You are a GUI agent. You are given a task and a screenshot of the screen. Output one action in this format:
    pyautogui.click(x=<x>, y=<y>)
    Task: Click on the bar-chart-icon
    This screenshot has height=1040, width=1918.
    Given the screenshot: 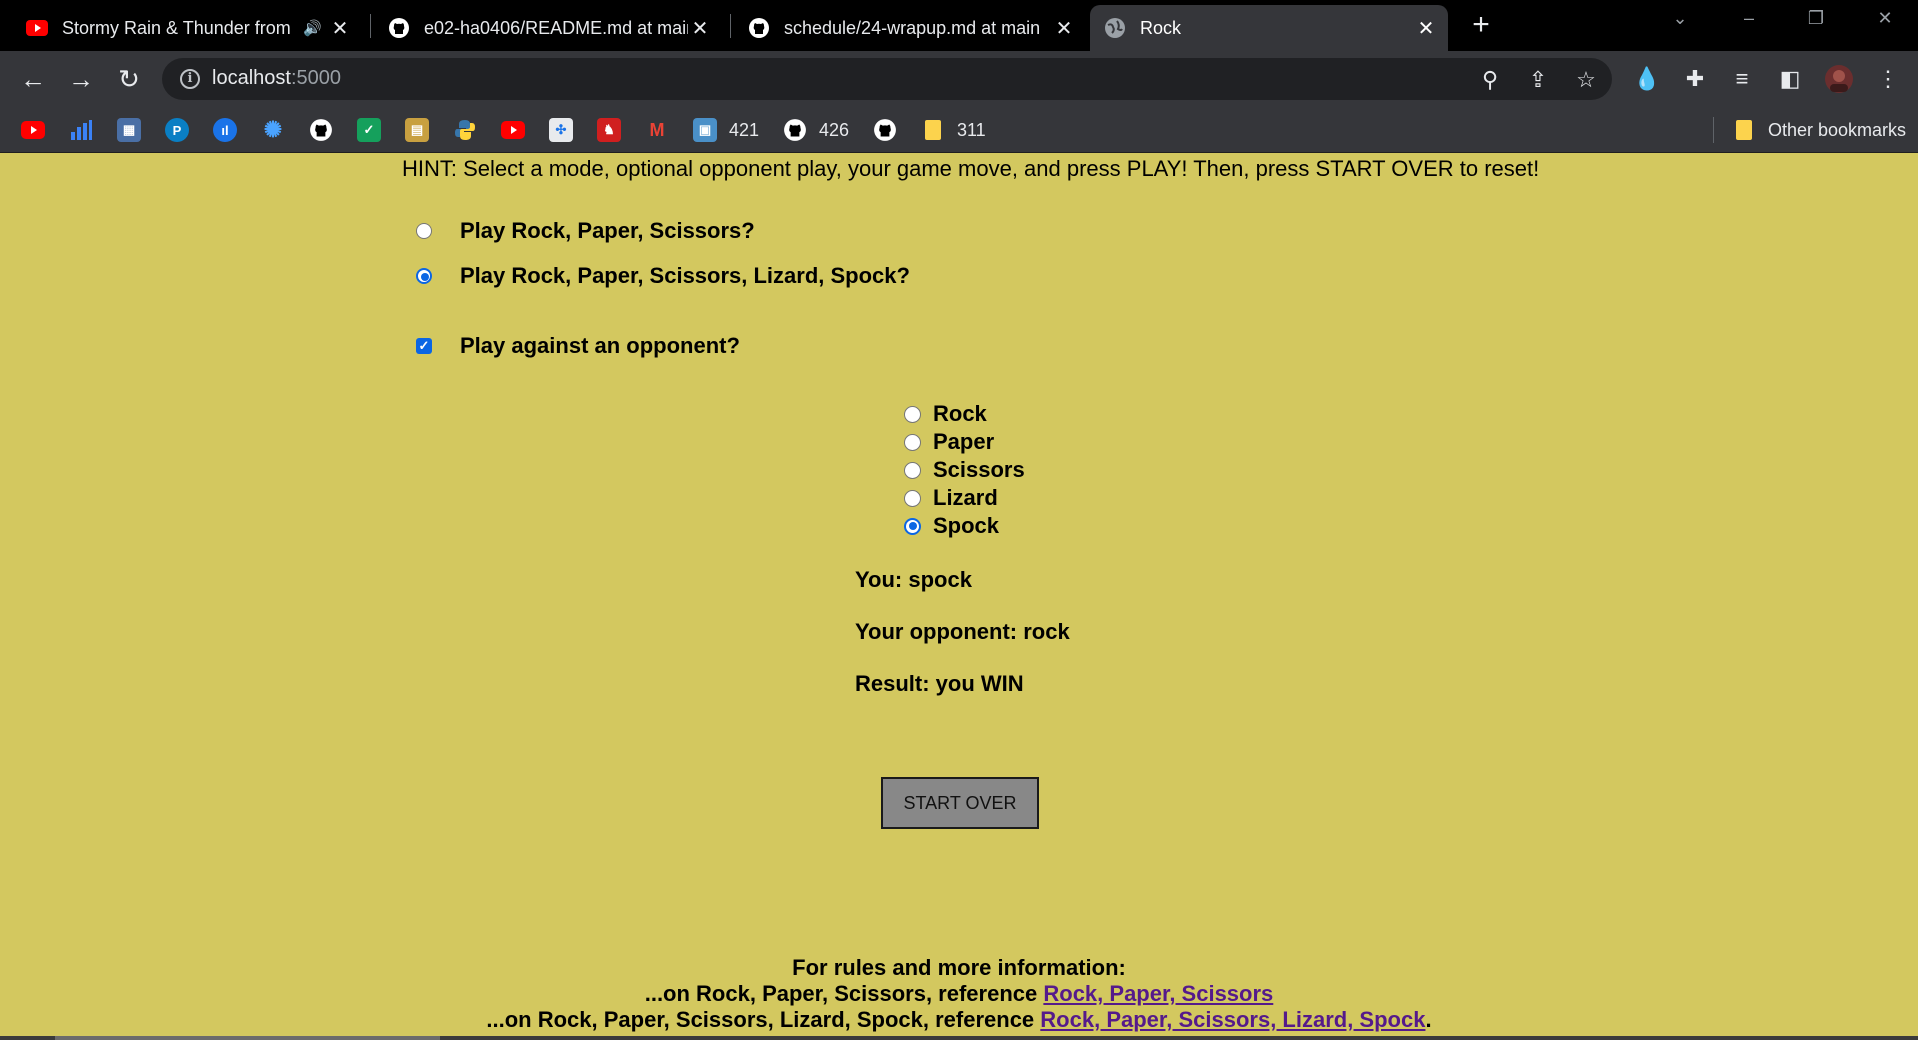 What is the action you would take?
    pyautogui.click(x=81, y=130)
    